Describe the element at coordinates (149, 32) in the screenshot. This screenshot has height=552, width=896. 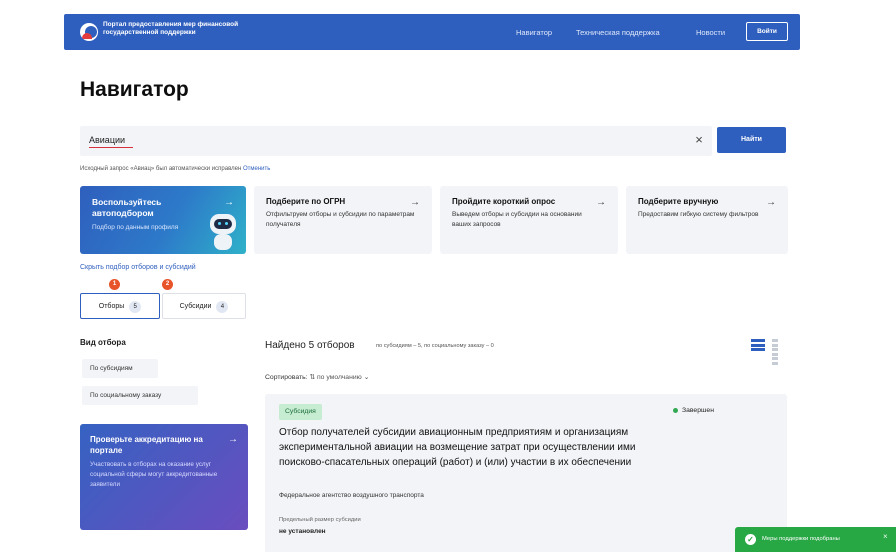
I see `brand-line-2: государственной поддержки` at that location.